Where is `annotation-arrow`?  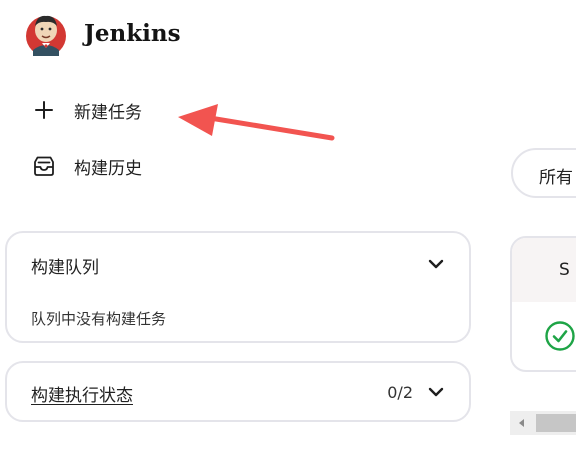
annotation-arrow is located at coordinates (252, 122).